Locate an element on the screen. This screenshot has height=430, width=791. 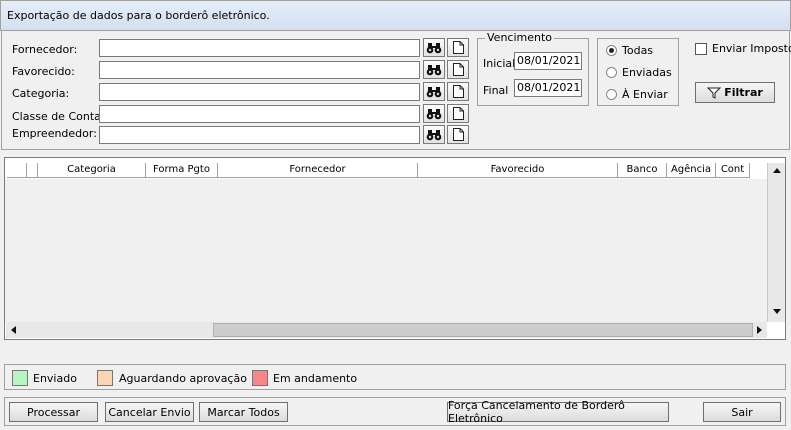
scroll-down-icon is located at coordinates (777, 311).